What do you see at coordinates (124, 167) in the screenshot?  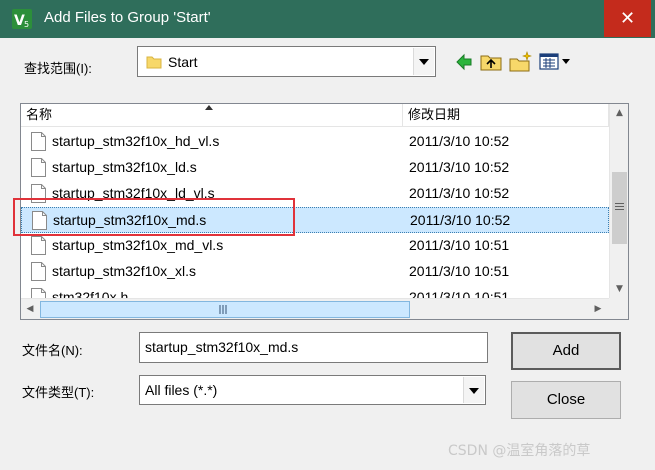 I see `file-name: startup_stm32f10x_ld.s` at bounding box center [124, 167].